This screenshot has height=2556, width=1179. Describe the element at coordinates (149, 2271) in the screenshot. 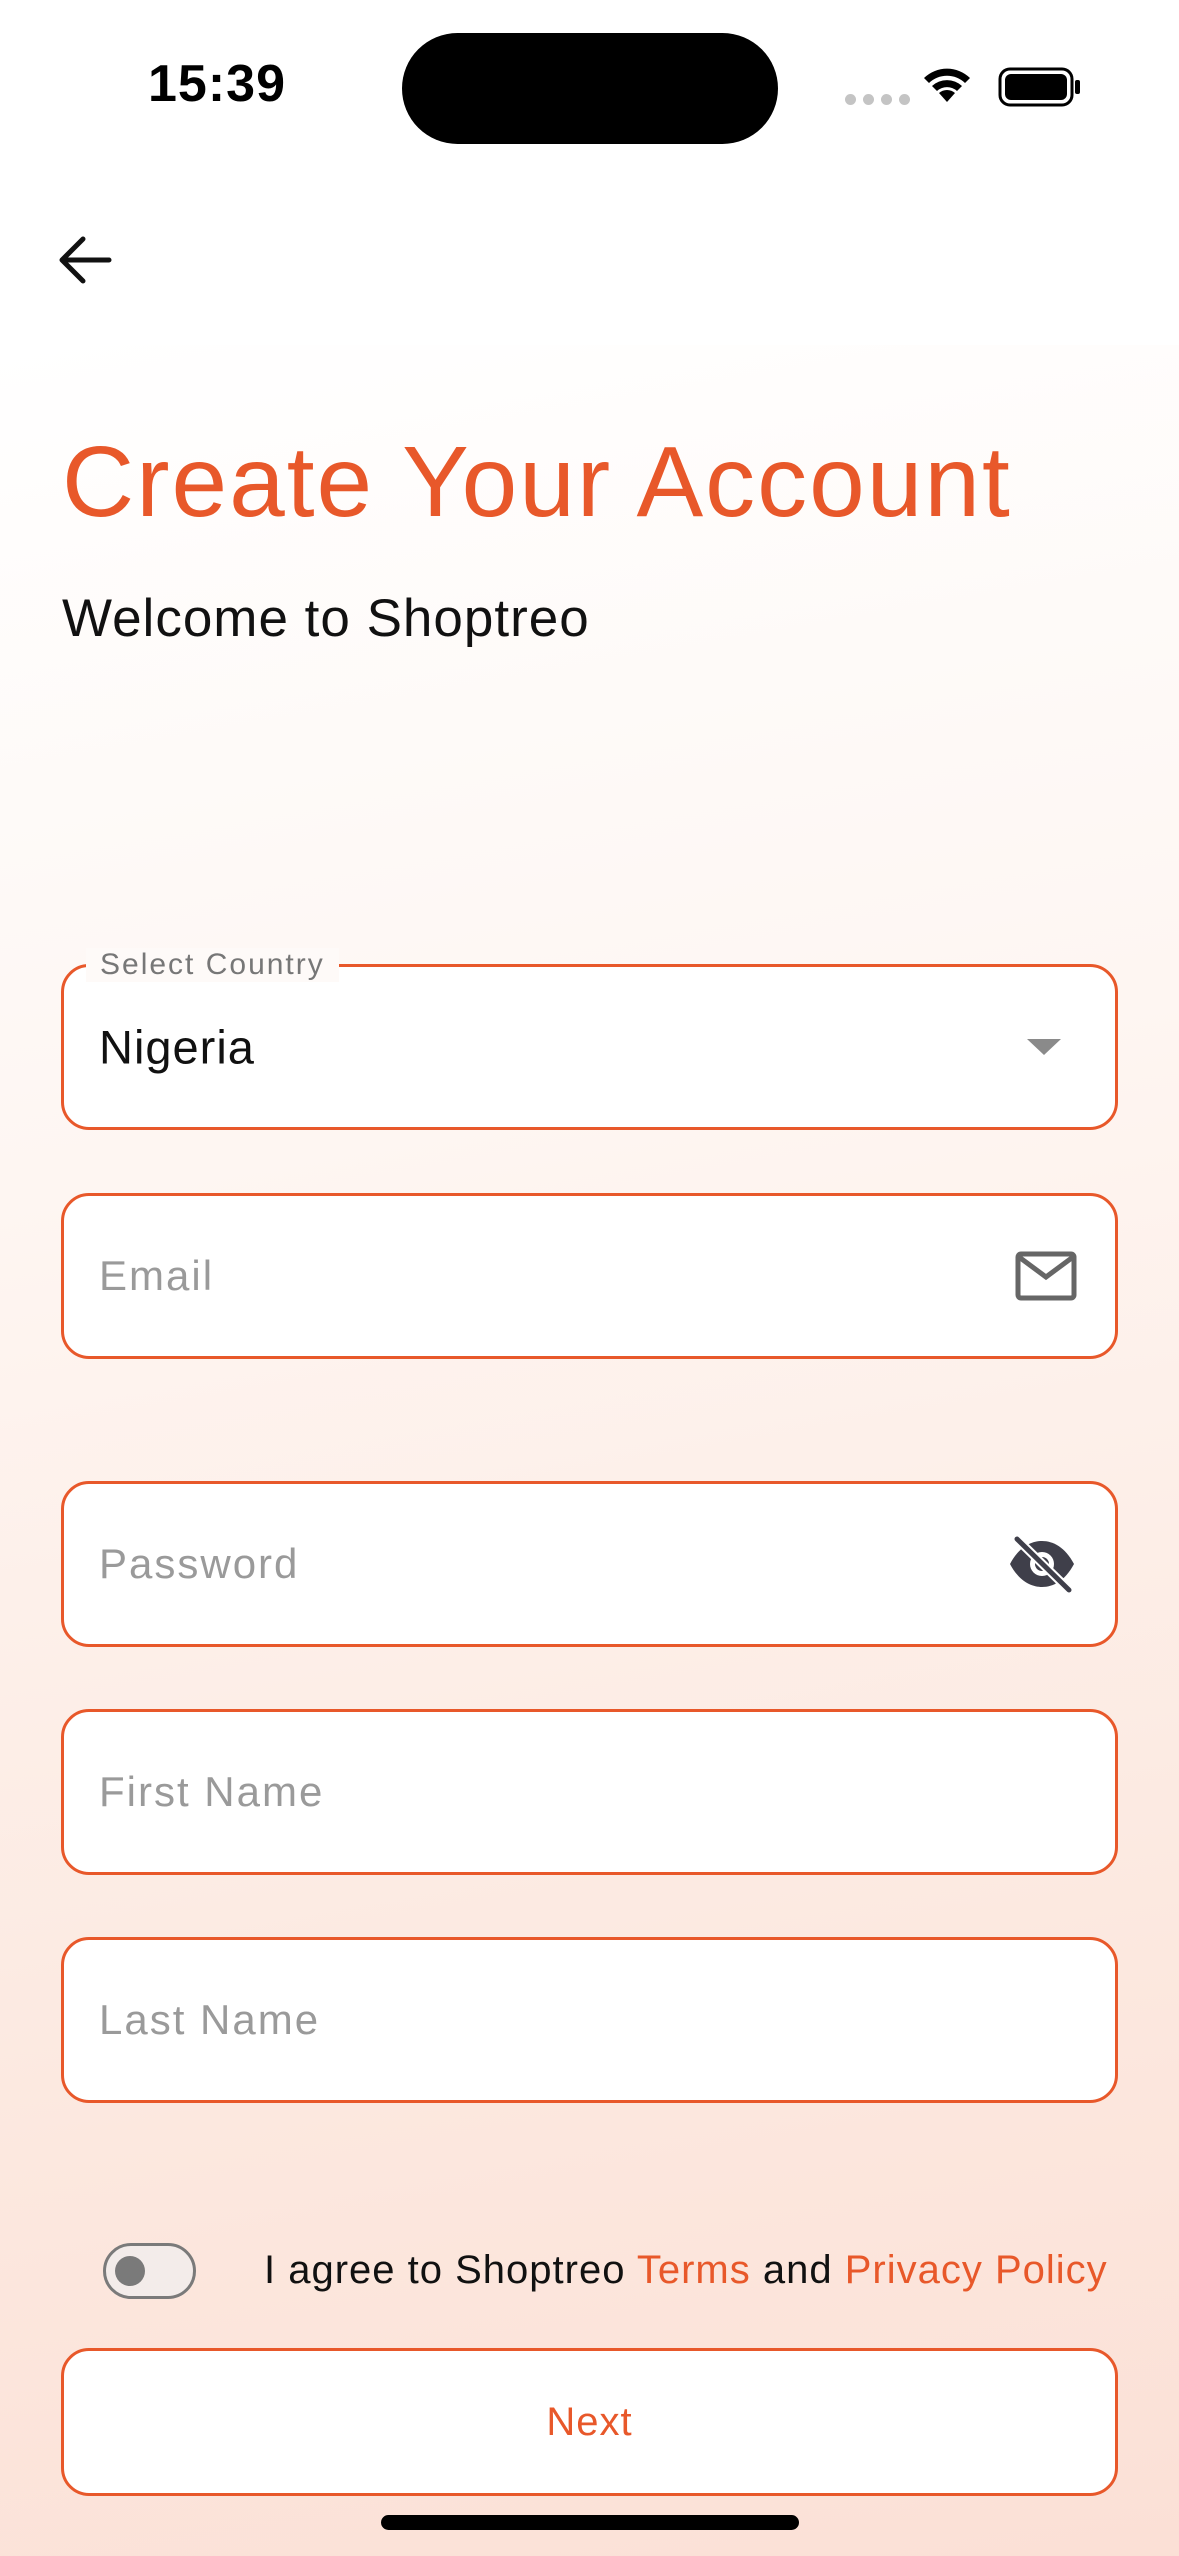

I see `terms-toggle` at that location.